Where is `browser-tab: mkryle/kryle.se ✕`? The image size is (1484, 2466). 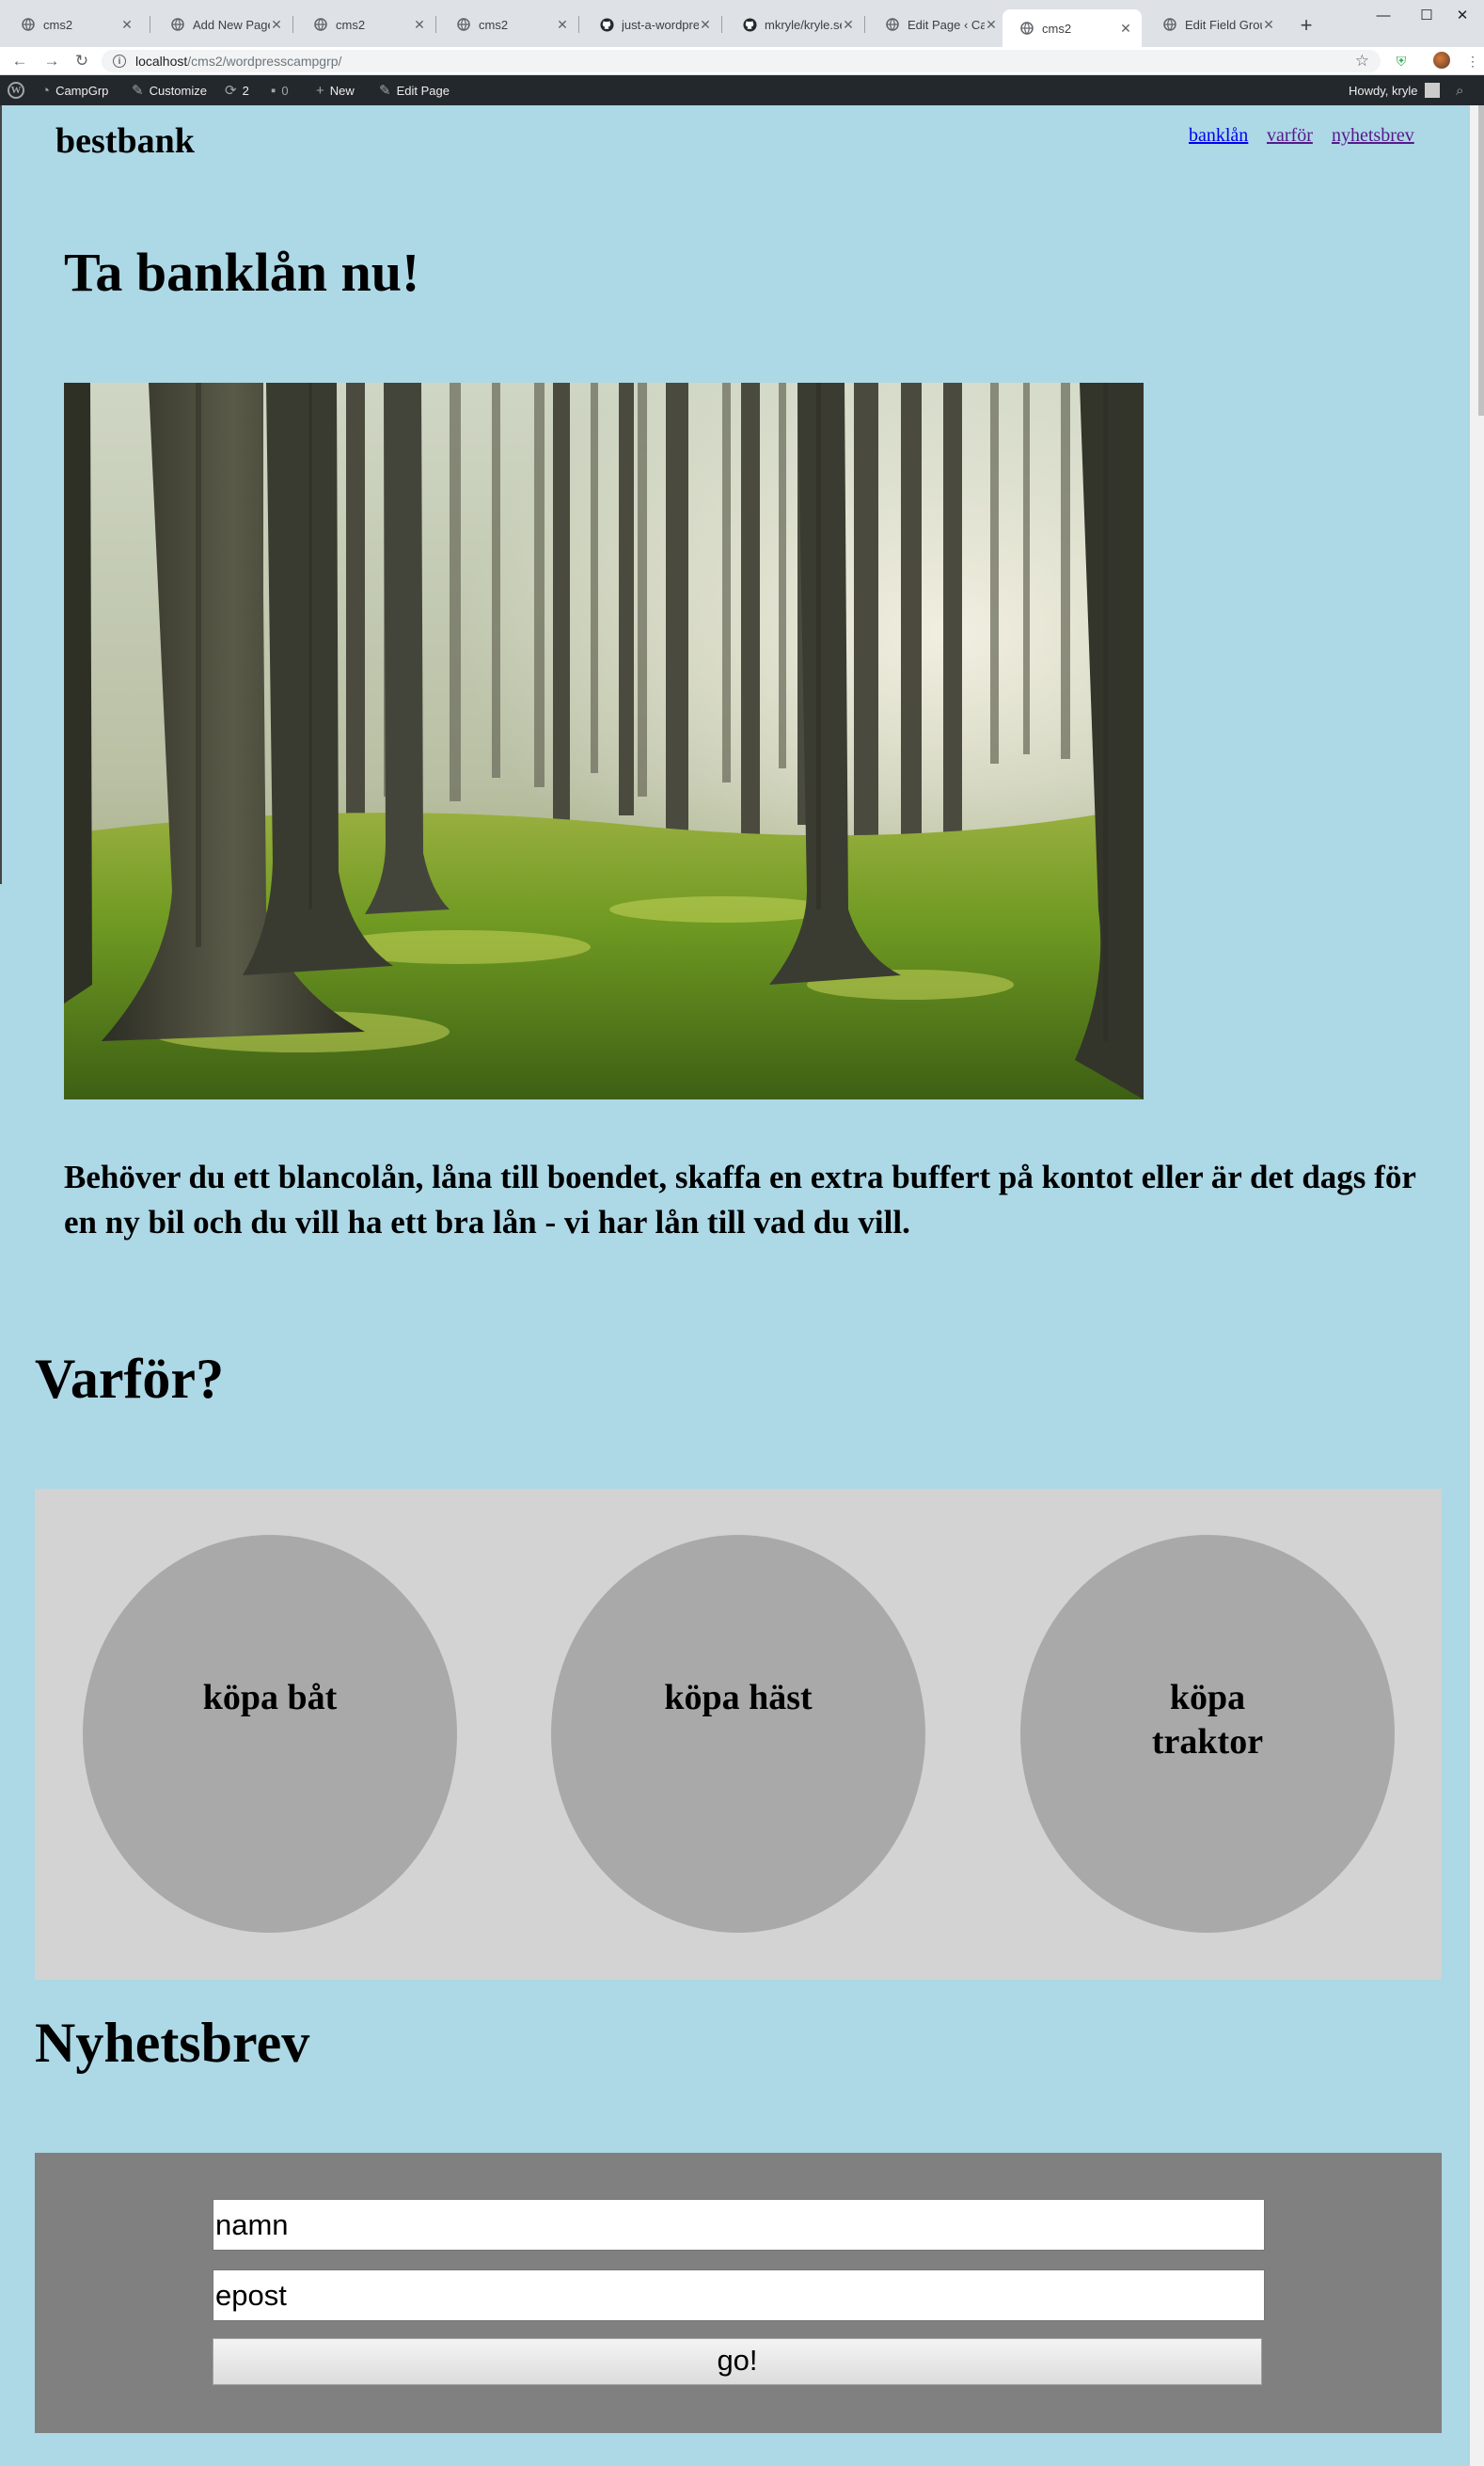
browser-tab: mkryle/kryle.se ✕ is located at coordinates (794, 24).